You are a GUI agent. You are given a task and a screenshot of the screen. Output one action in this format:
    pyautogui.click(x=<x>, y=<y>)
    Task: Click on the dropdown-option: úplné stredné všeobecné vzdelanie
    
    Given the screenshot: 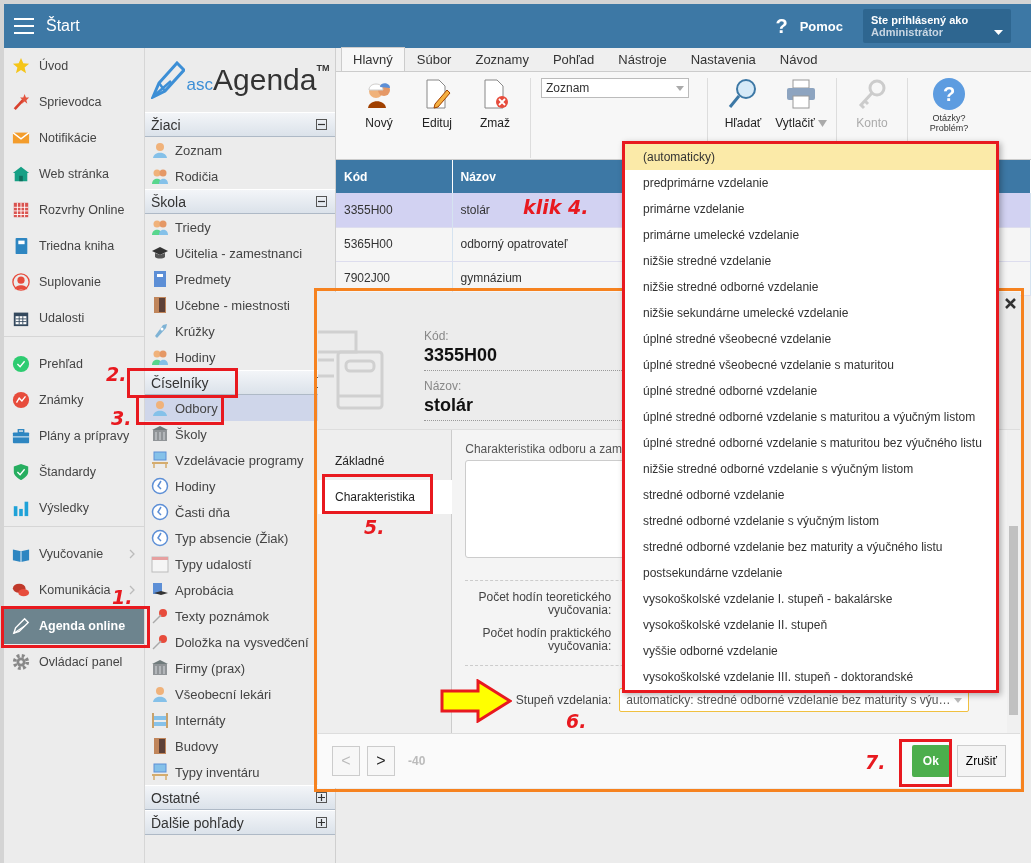 What is the action you would take?
    pyautogui.click(x=810, y=339)
    